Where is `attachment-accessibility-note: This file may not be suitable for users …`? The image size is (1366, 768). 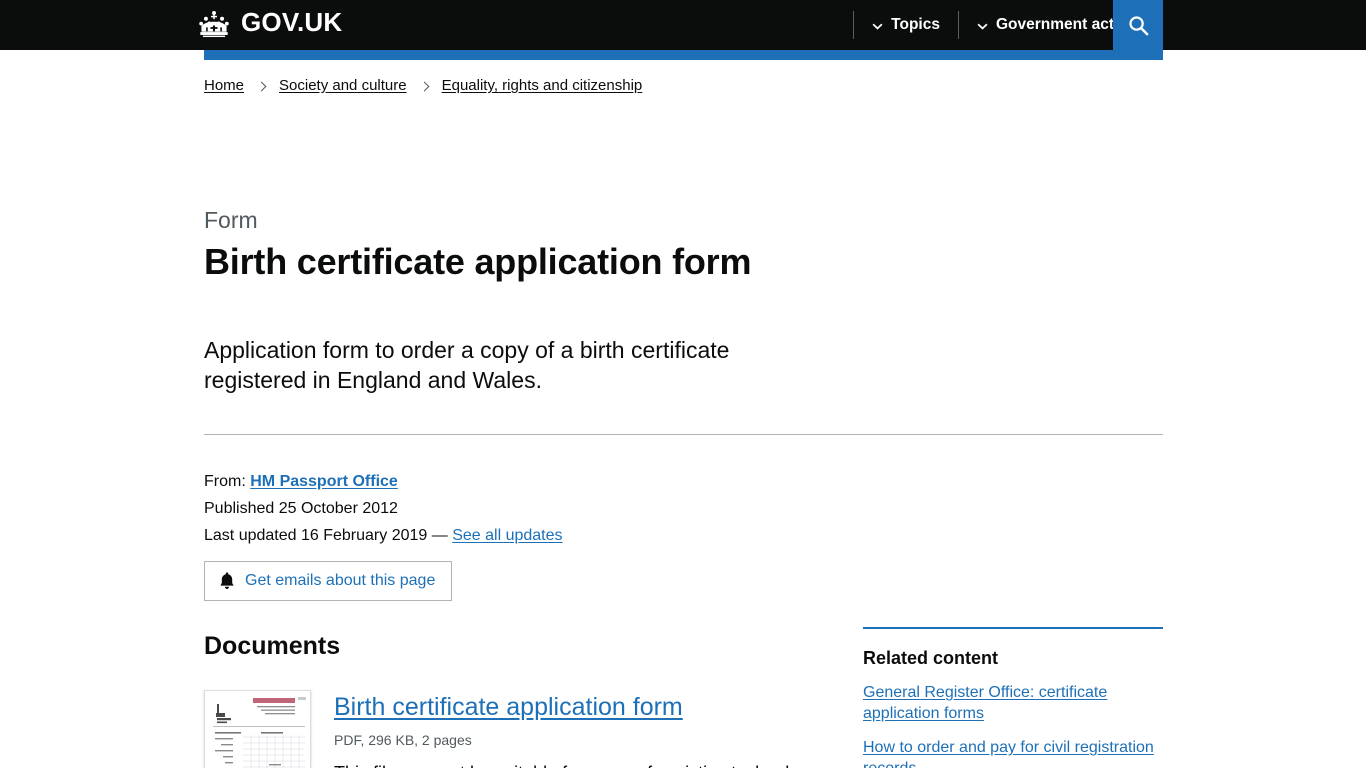 attachment-accessibility-note: This file may not be suitable for users … is located at coordinates (578, 764).